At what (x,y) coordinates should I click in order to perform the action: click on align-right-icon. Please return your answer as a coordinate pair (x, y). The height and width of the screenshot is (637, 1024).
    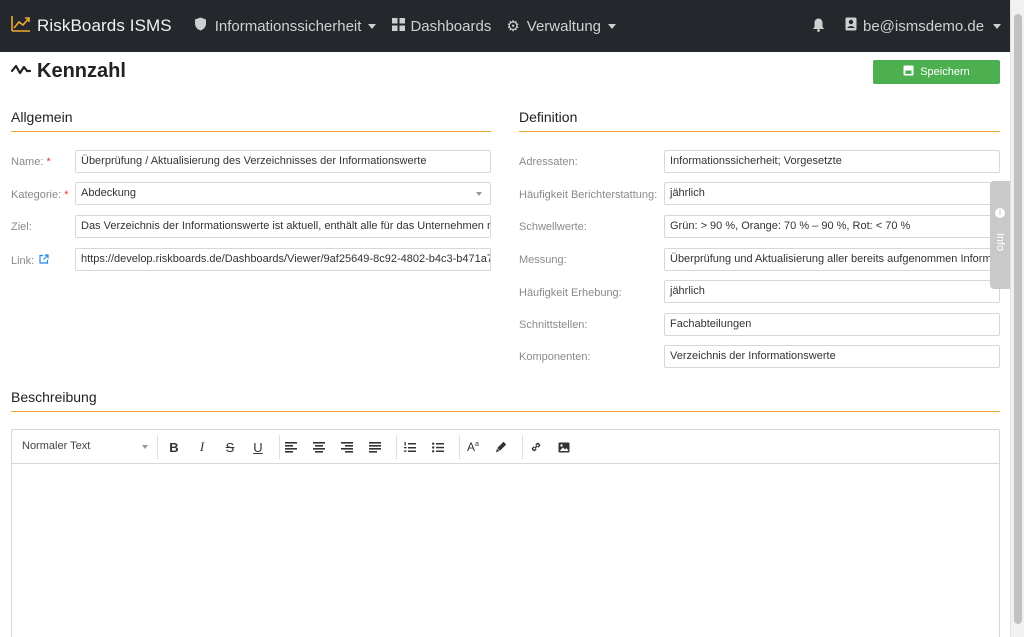
    Looking at the image, I should click on (347, 447).